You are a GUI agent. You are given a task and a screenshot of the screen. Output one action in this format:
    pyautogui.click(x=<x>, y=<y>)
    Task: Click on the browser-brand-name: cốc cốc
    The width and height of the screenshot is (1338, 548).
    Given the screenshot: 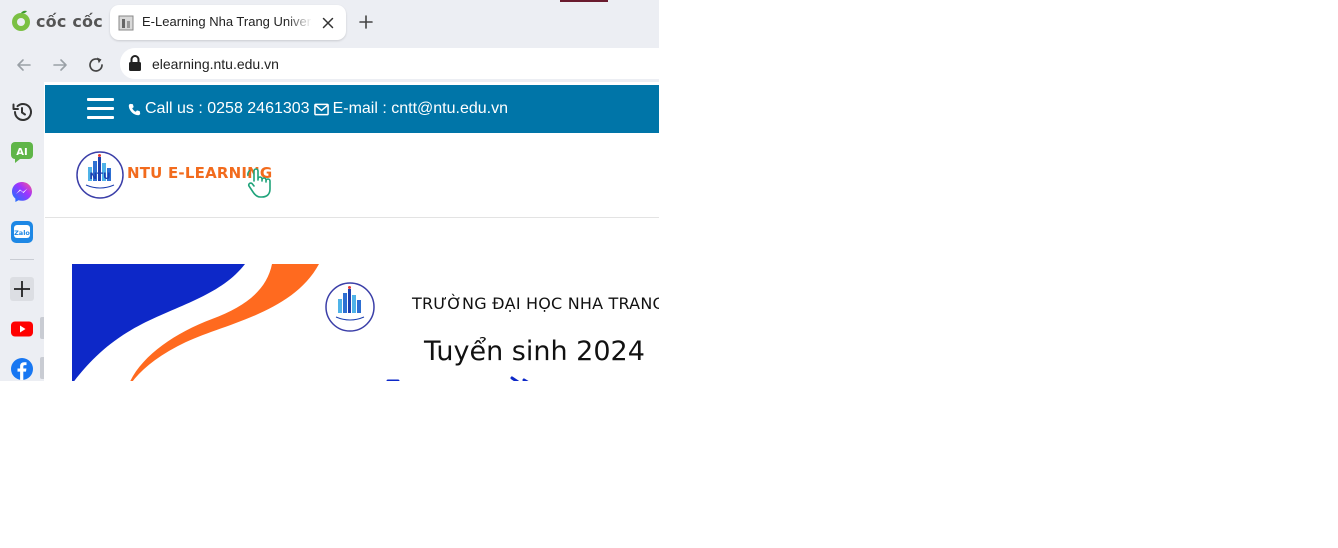 What is the action you would take?
    pyautogui.click(x=69, y=21)
    